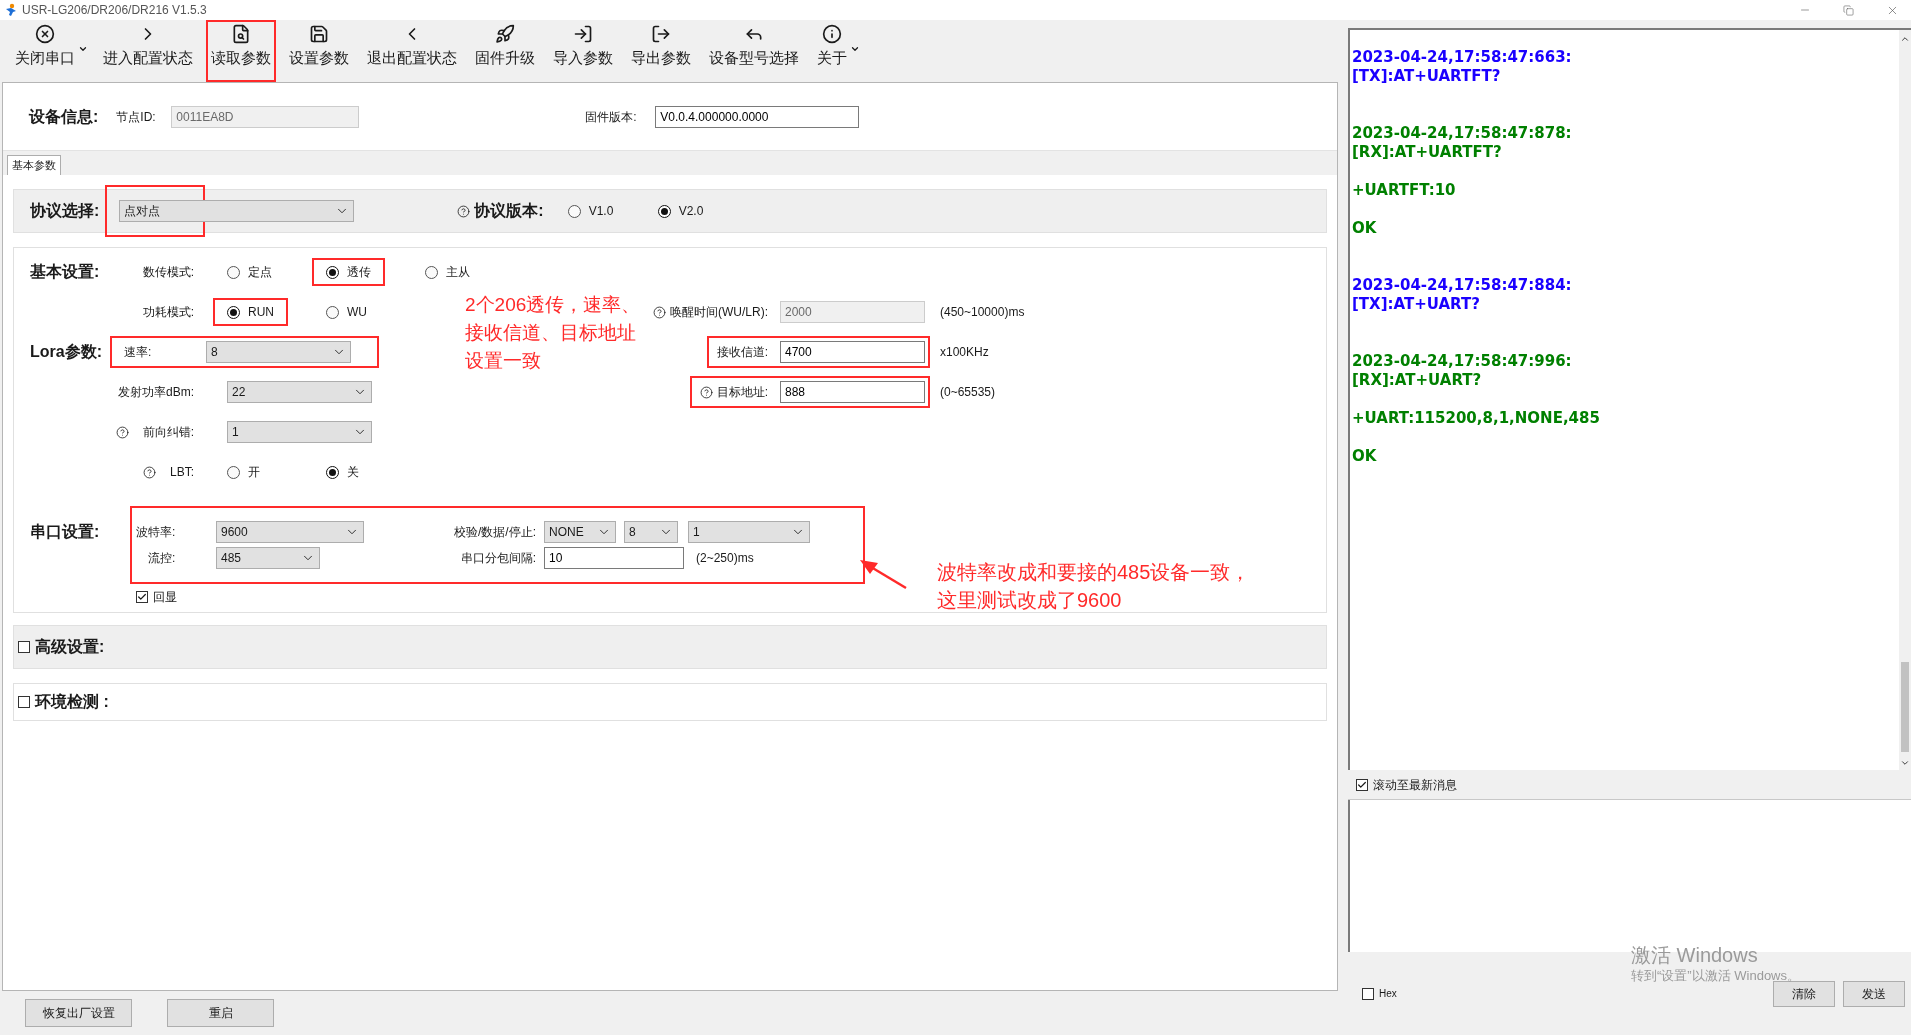 The height and width of the screenshot is (1035, 1911). Describe the element at coordinates (243, 472) in the screenshot. I see `radio-option: 开` at that location.